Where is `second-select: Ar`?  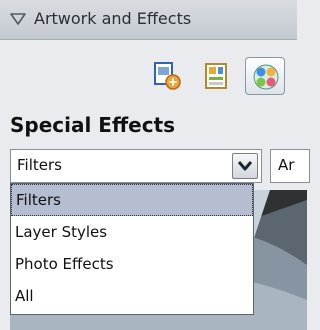 second-select: Ar is located at coordinates (290, 166).